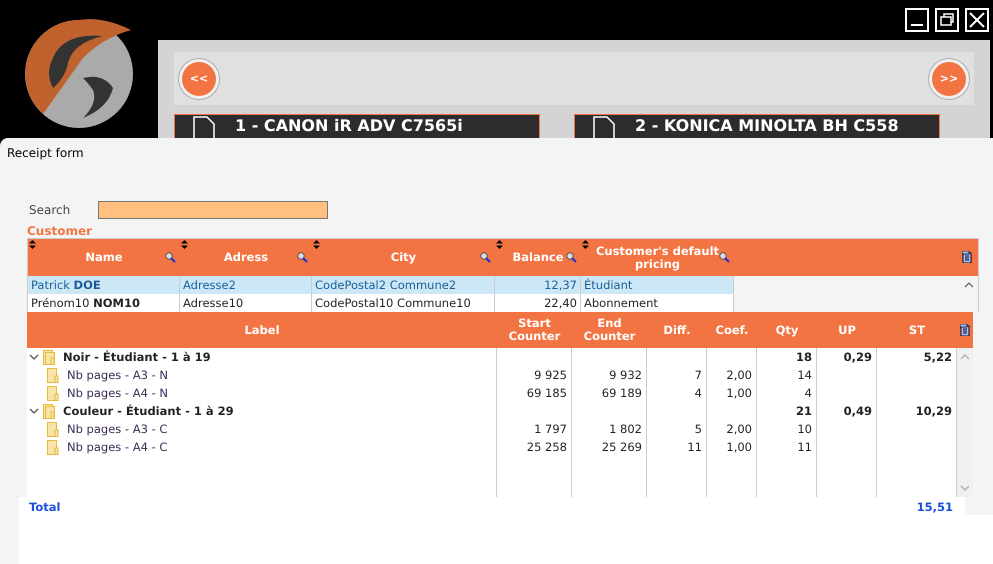 The image size is (993, 564). Describe the element at coordinates (59, 231) in the screenshot. I see `section-title: Customer` at that location.